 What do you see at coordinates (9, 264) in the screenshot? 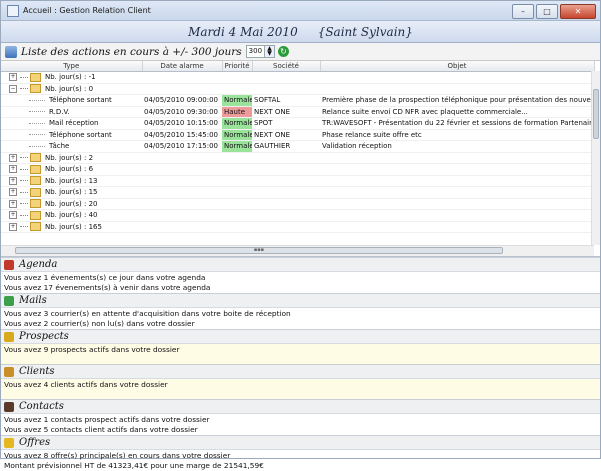
I see `calendar-icon` at bounding box center [9, 264].